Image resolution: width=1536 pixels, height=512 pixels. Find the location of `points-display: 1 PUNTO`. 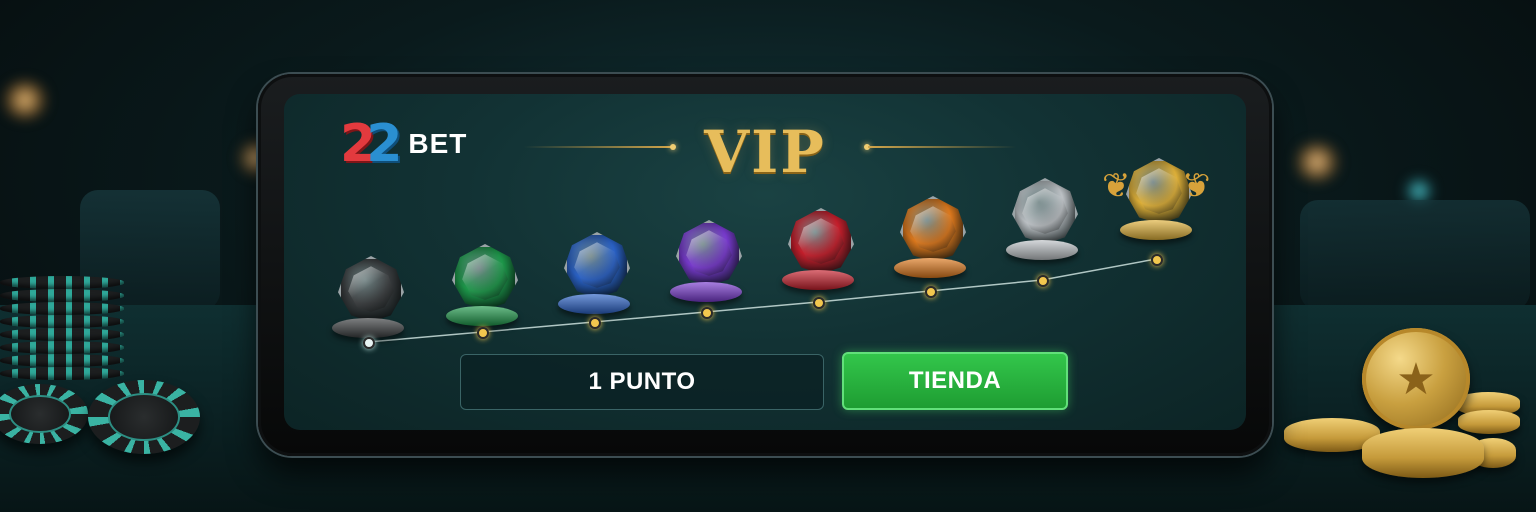

points-display: 1 PUNTO is located at coordinates (642, 382).